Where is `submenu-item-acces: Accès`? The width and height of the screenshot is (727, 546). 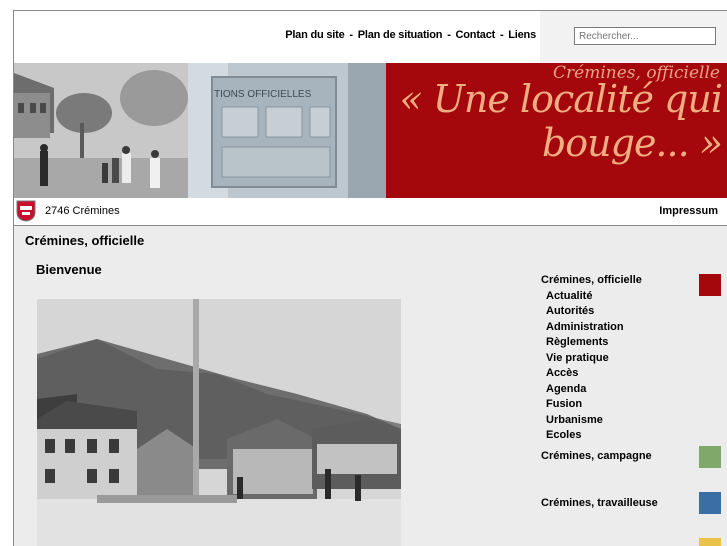 submenu-item-acces: Accès is located at coordinates (562, 373).